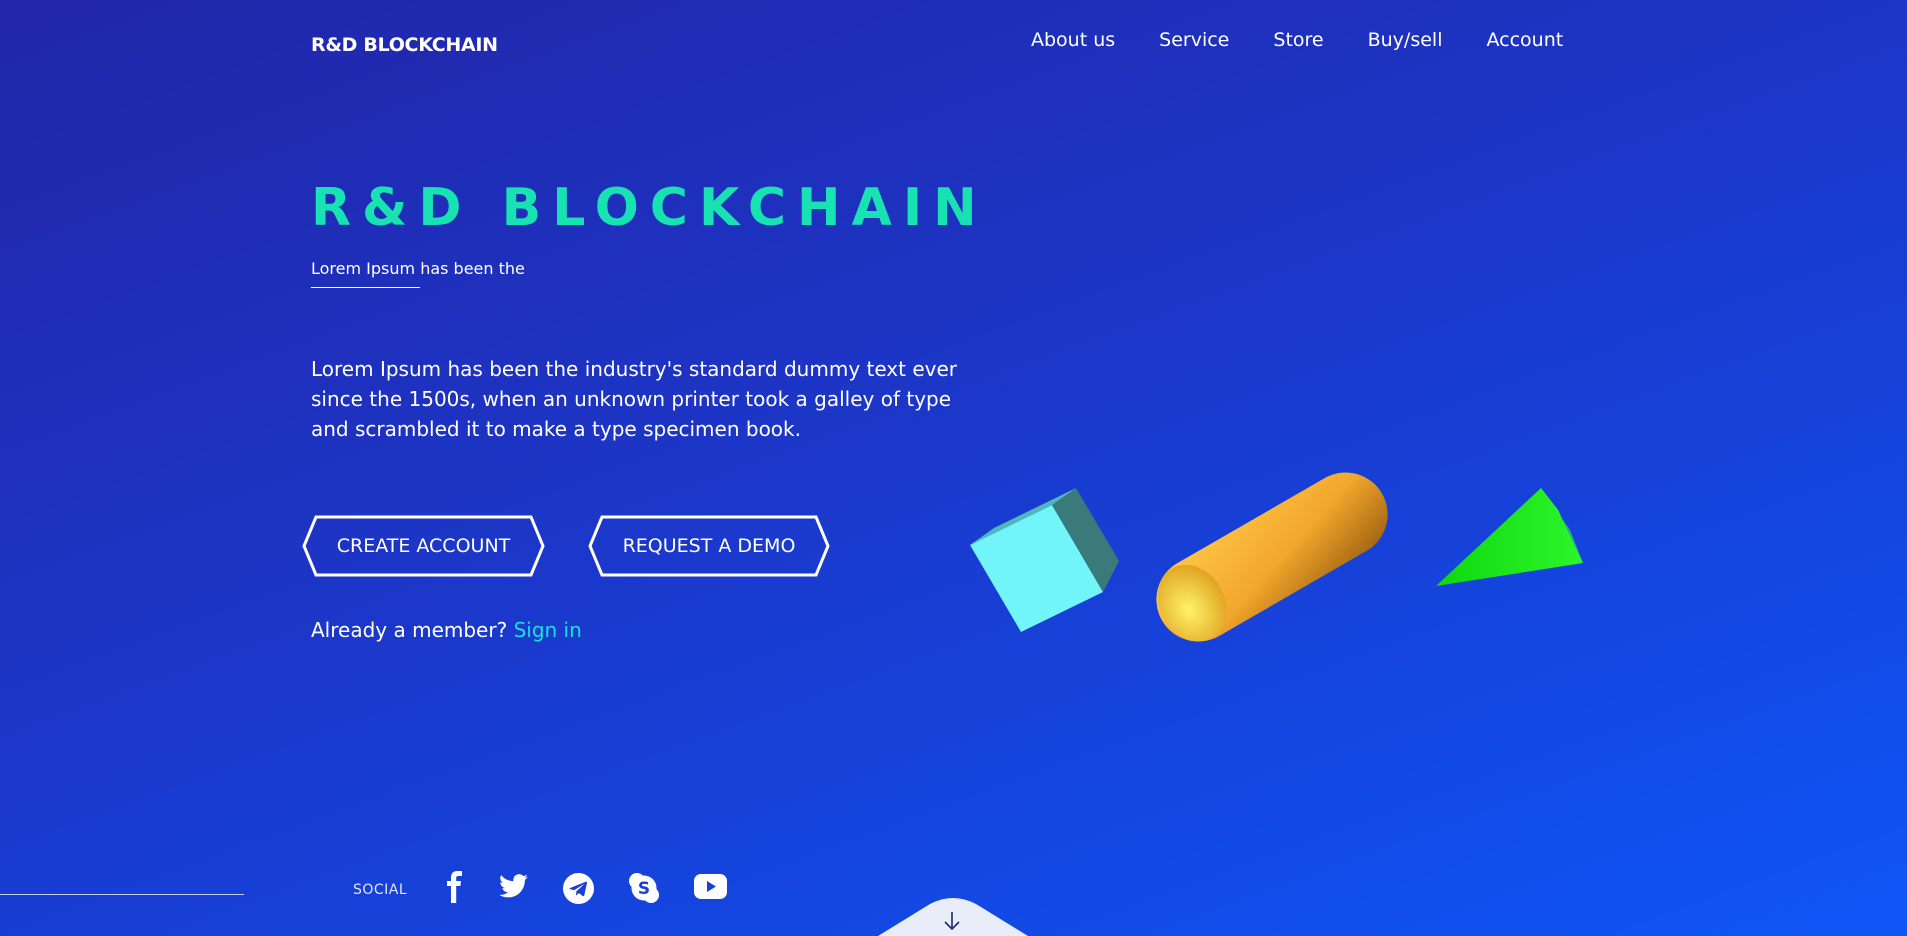 This screenshot has height=936, width=1907. I want to click on member-prompt: Already a member? Sign in, so click(446, 630).